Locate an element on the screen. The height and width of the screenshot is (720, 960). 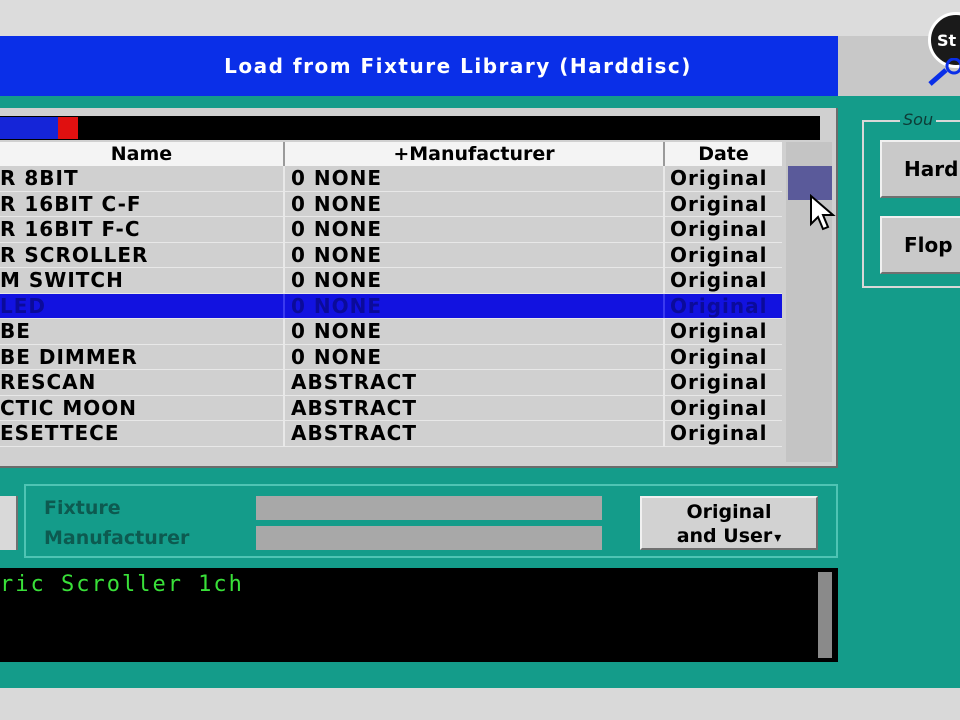
row-name: R SCROLLER is located at coordinates (142, 254).